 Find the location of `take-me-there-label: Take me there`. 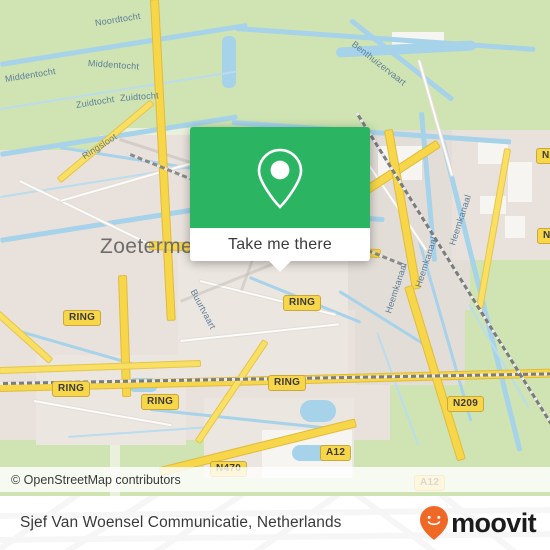

take-me-there-label: Take me there is located at coordinates (280, 244).